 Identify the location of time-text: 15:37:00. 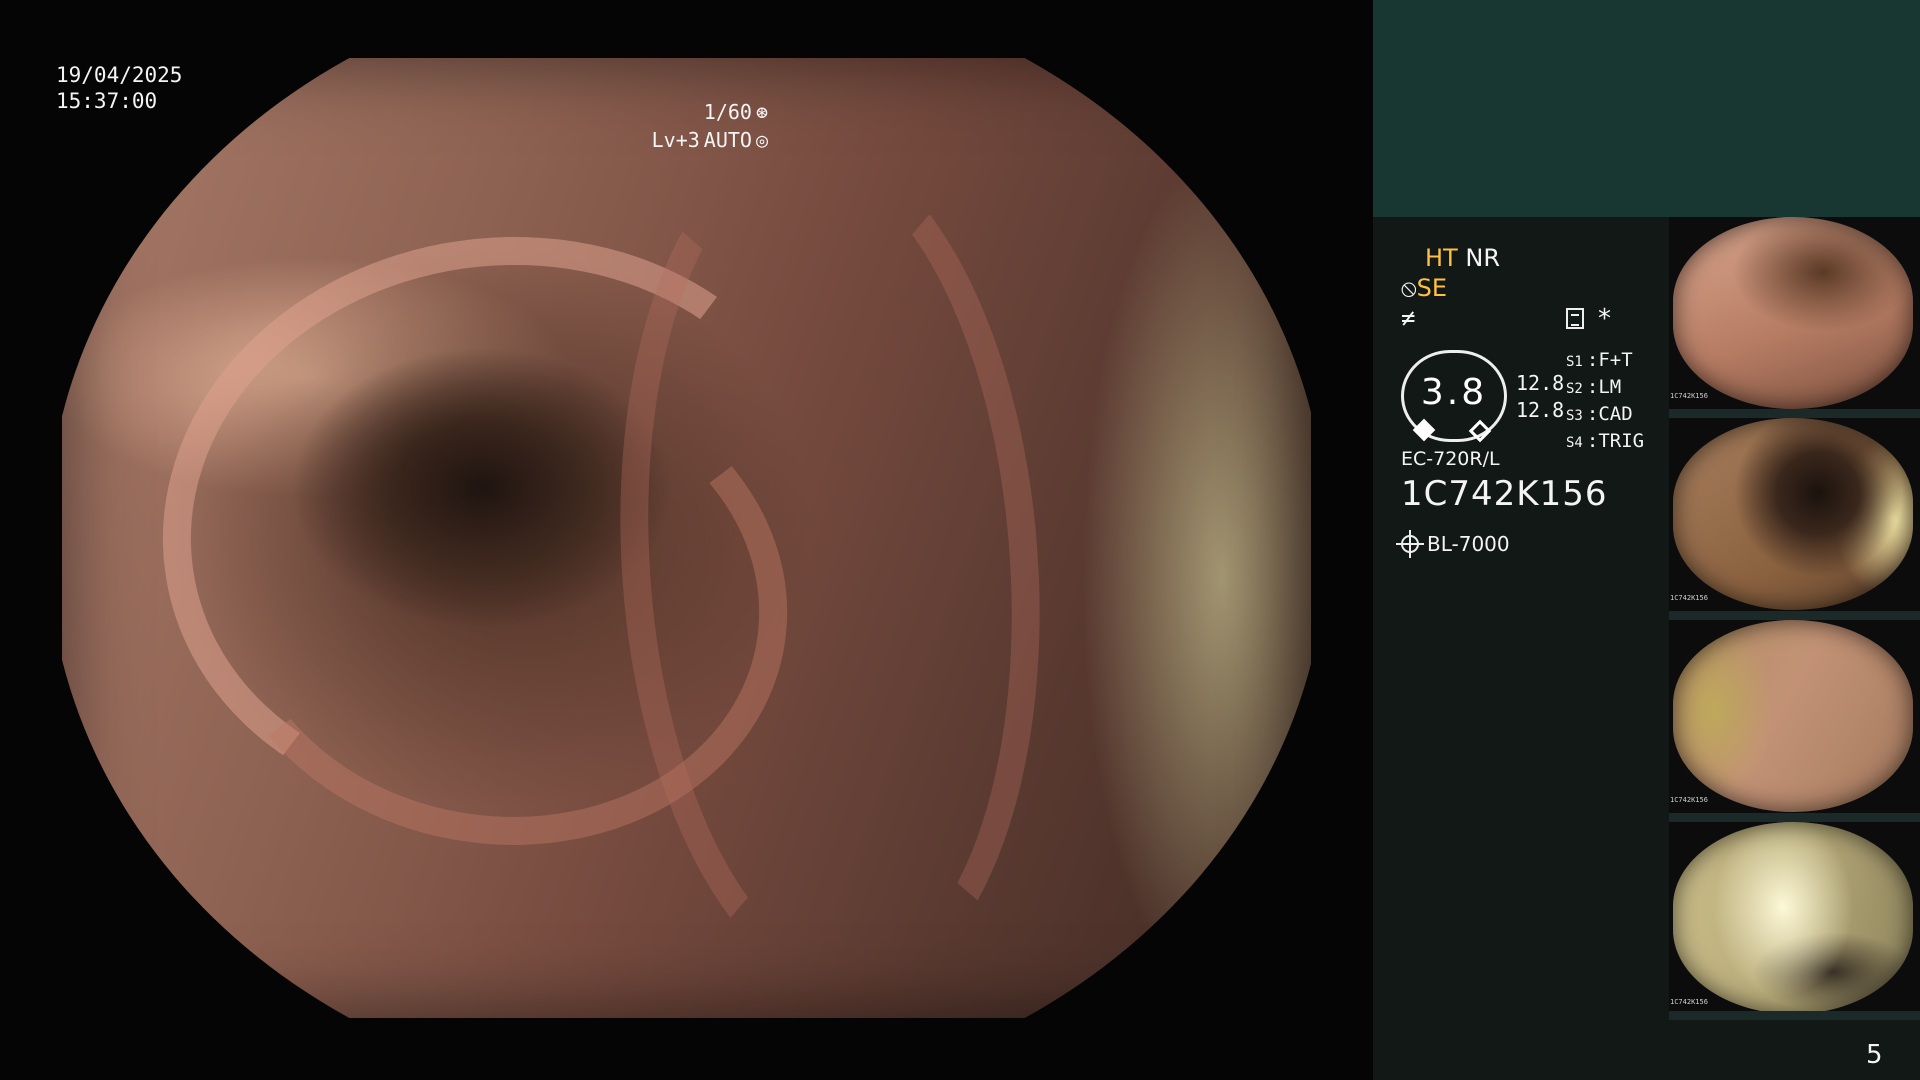
(107, 101).